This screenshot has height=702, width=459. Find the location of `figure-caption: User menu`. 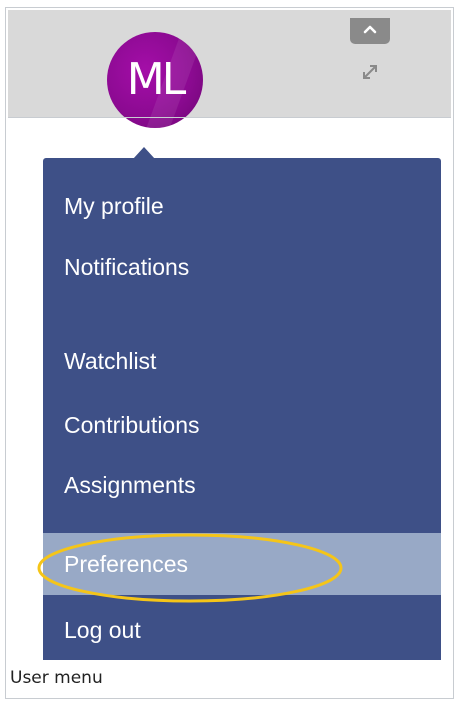

figure-caption: User menu is located at coordinates (56, 678).